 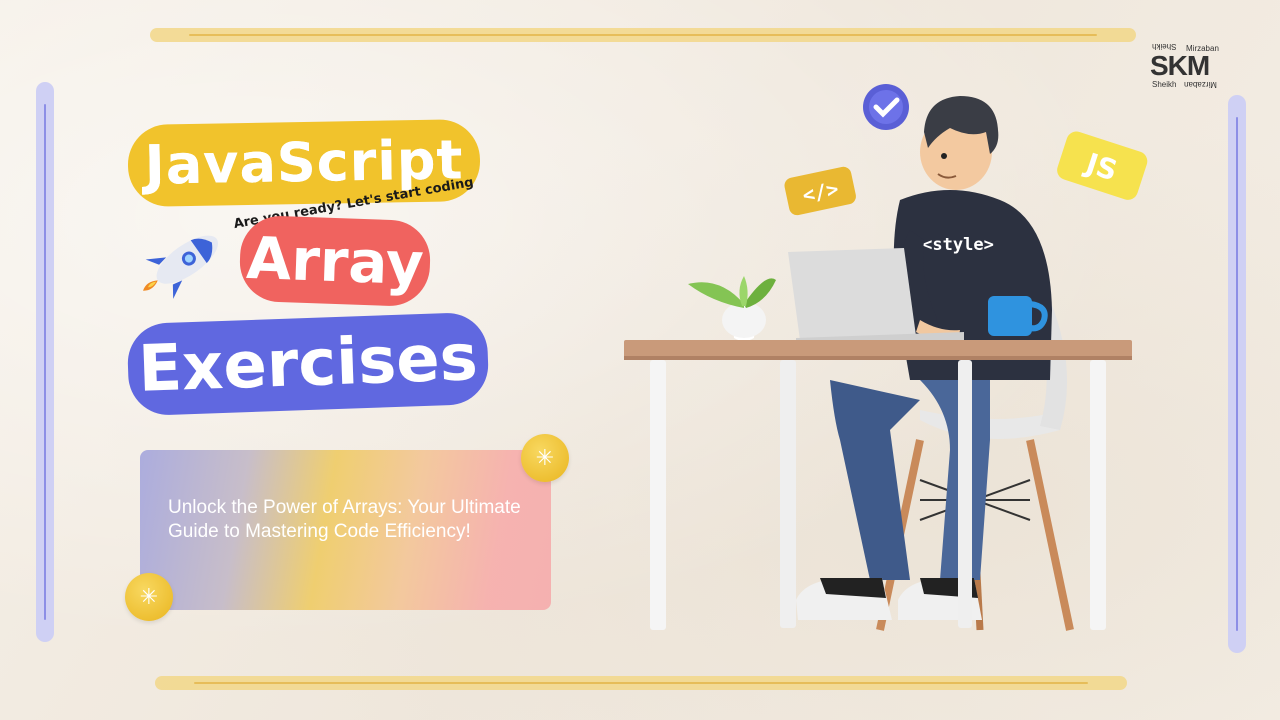 What do you see at coordinates (45, 362) in the screenshot?
I see `left-decorative-bar` at bounding box center [45, 362].